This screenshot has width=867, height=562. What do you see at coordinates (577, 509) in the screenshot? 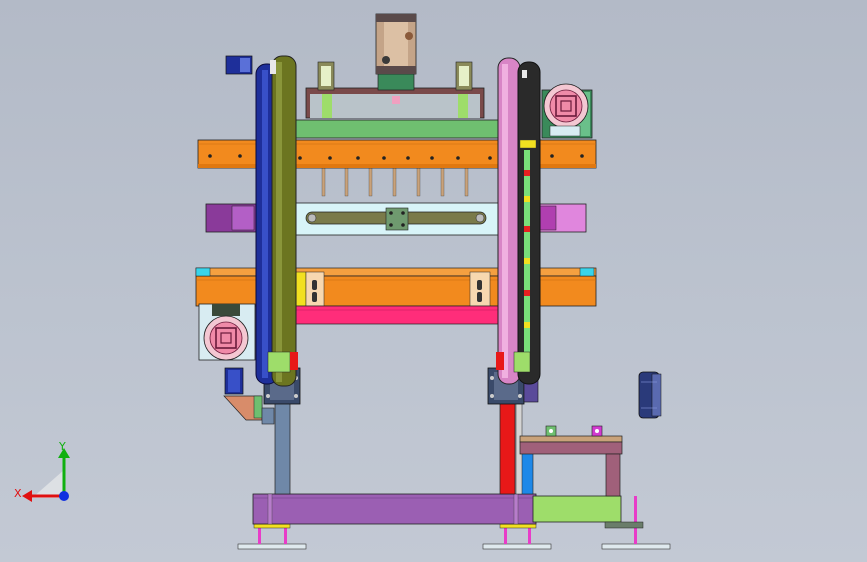
I see `green-base-block` at bounding box center [577, 509].